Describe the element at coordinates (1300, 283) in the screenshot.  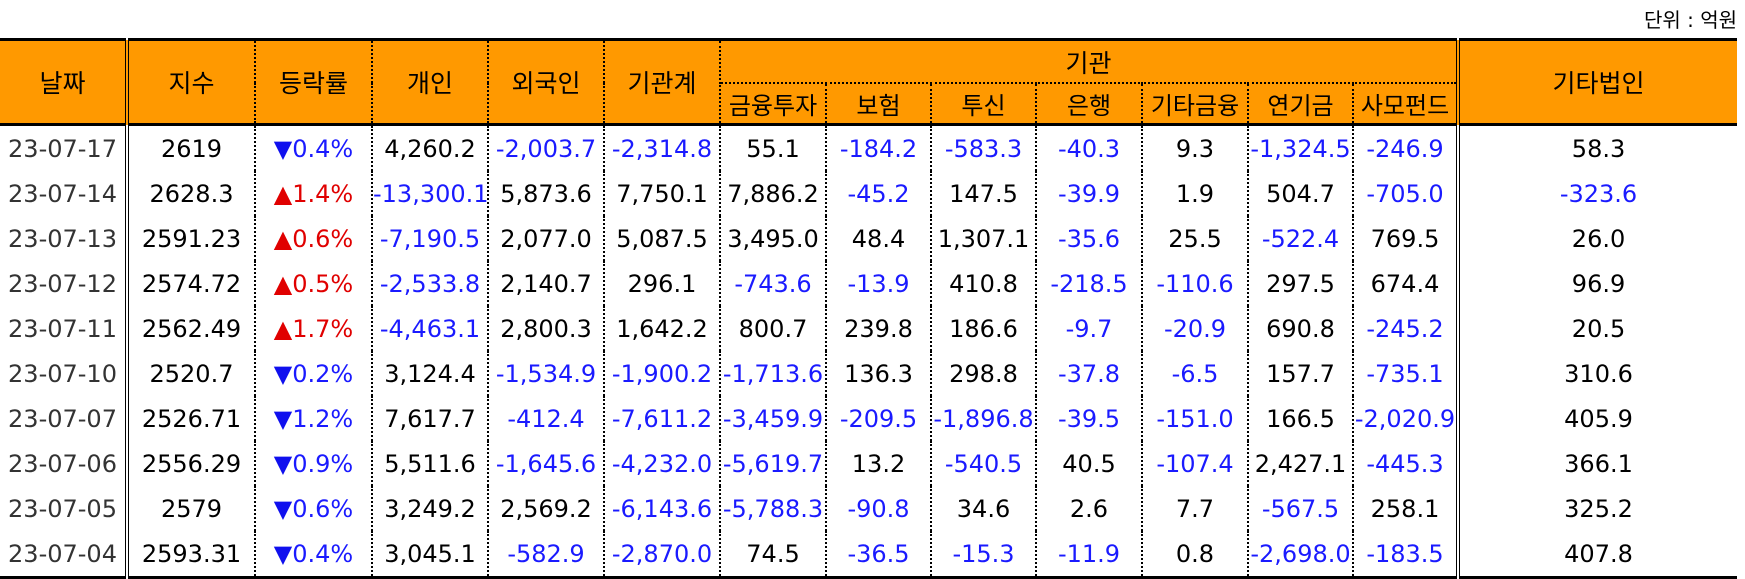
I see `cell-pension: 297.5` at that location.